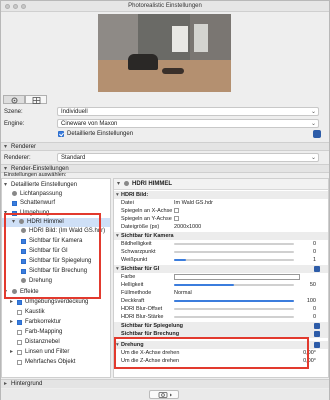 This screenshot has width=330, height=400. Describe the element at coordinates (234, 260) in the screenshot. I see `white-point-slider` at that location.